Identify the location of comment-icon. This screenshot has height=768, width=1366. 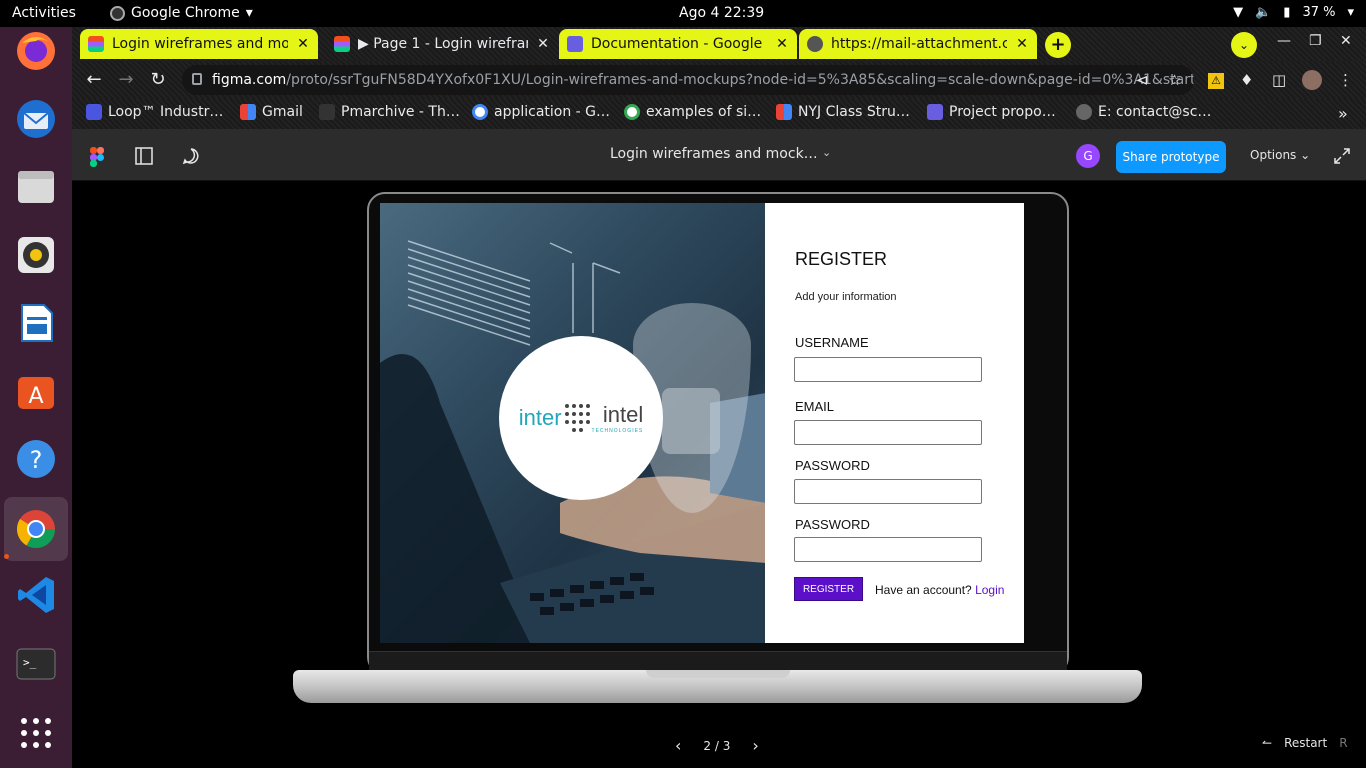
(191, 156).